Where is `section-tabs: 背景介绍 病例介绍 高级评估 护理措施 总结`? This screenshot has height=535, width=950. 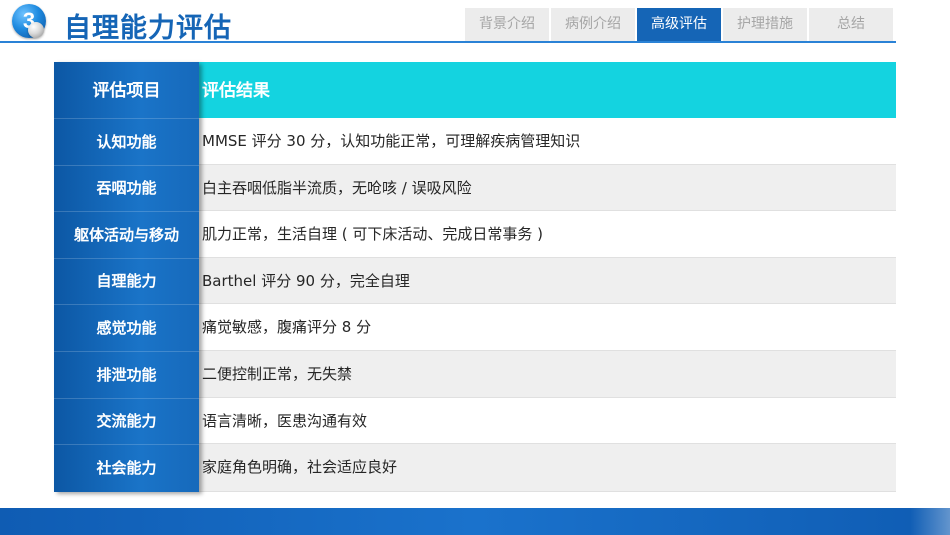
section-tabs: 背景介绍 病例介绍 高级评估 护理措施 总结 is located at coordinates (680, 24).